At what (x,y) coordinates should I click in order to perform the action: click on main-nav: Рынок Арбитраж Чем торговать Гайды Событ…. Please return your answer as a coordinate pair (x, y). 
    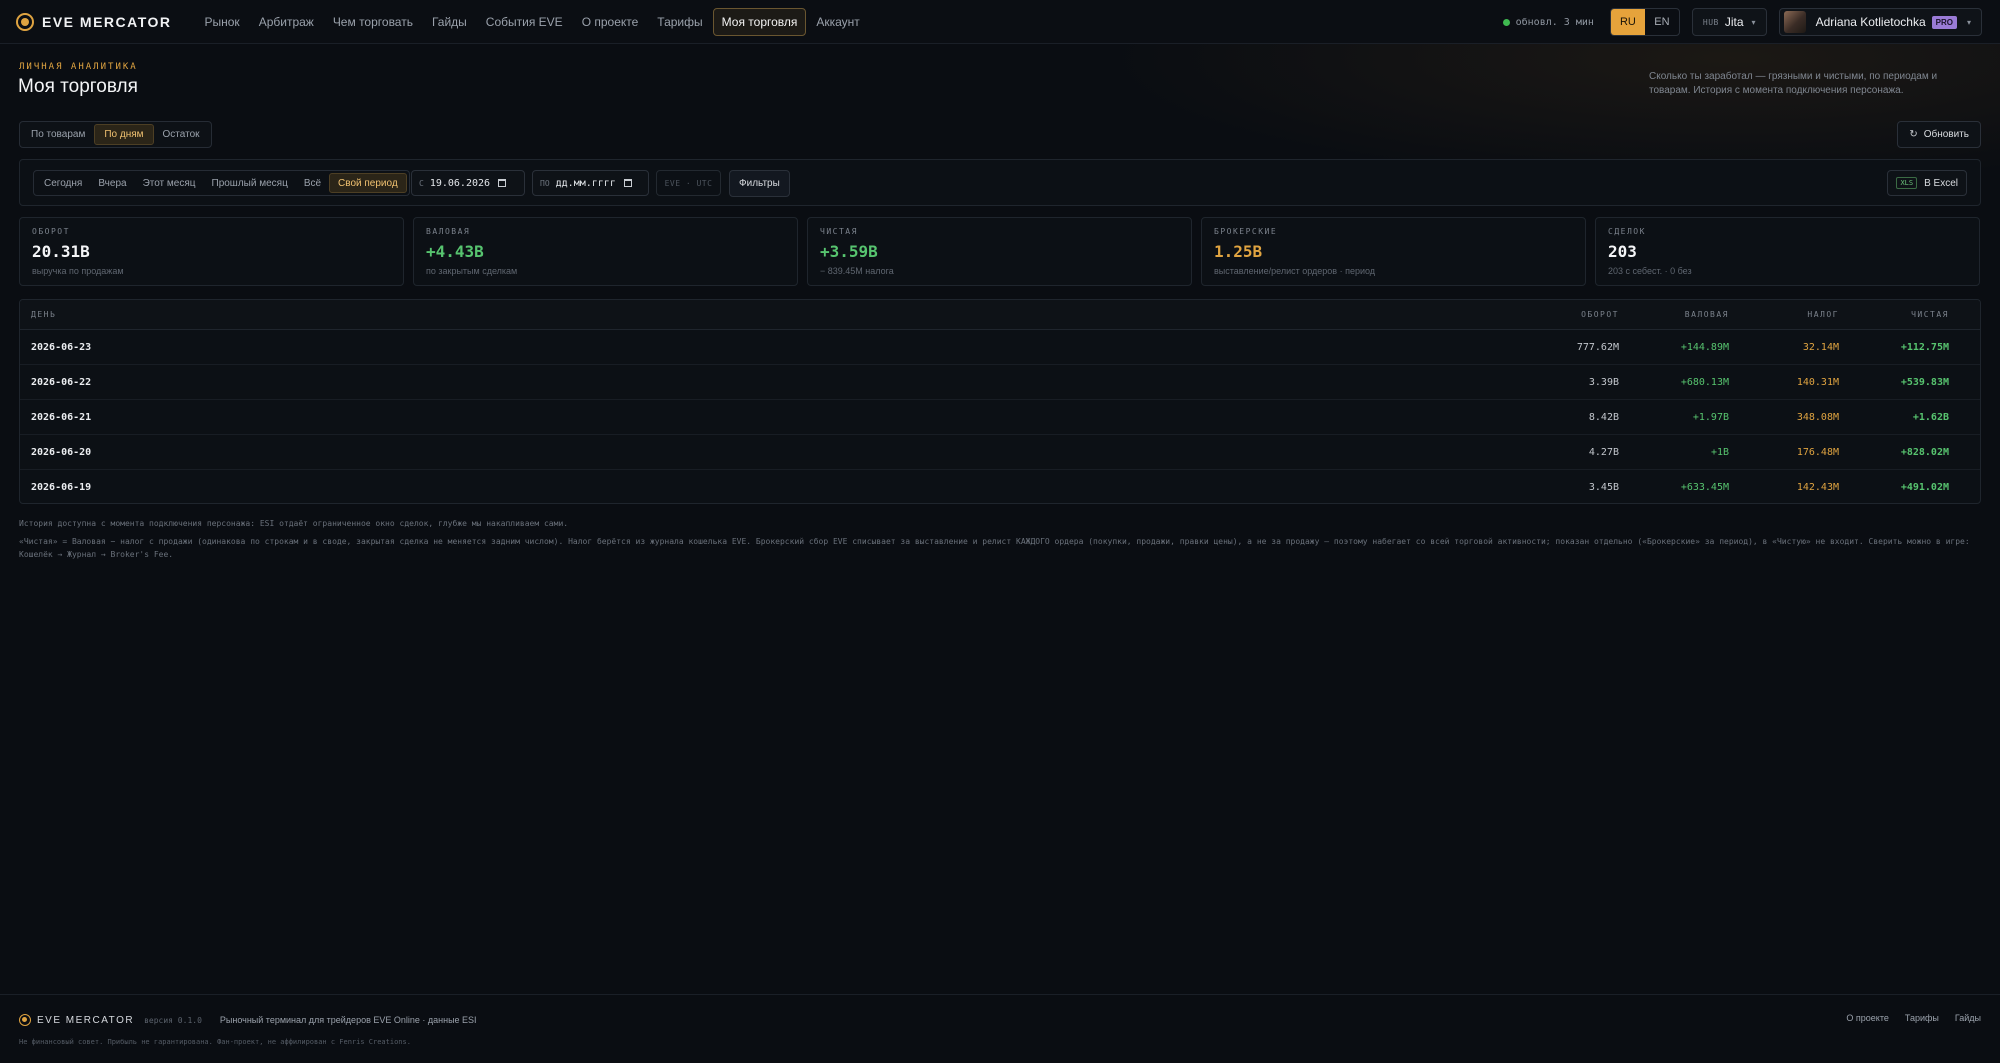
    Looking at the image, I should click on (533, 21).